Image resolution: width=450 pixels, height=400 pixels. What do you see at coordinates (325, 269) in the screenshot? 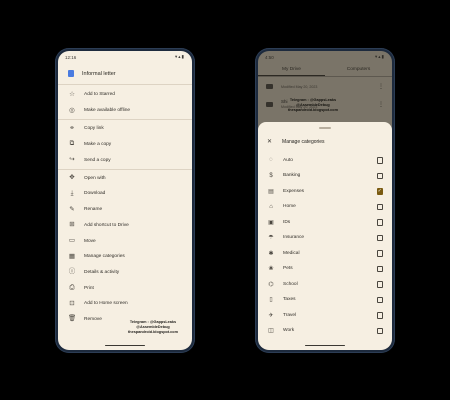
I see `category-item: ❀ Pets` at bounding box center [325, 269].